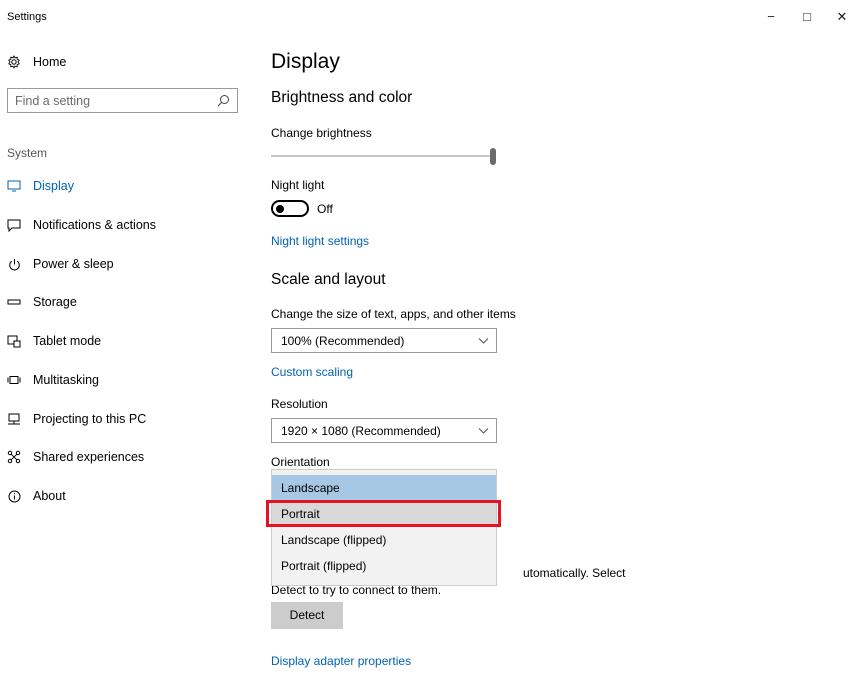  Describe the element at coordinates (384, 540) in the screenshot. I see `orientation-option-landscape-flipped: Landscape (flipped)` at that location.